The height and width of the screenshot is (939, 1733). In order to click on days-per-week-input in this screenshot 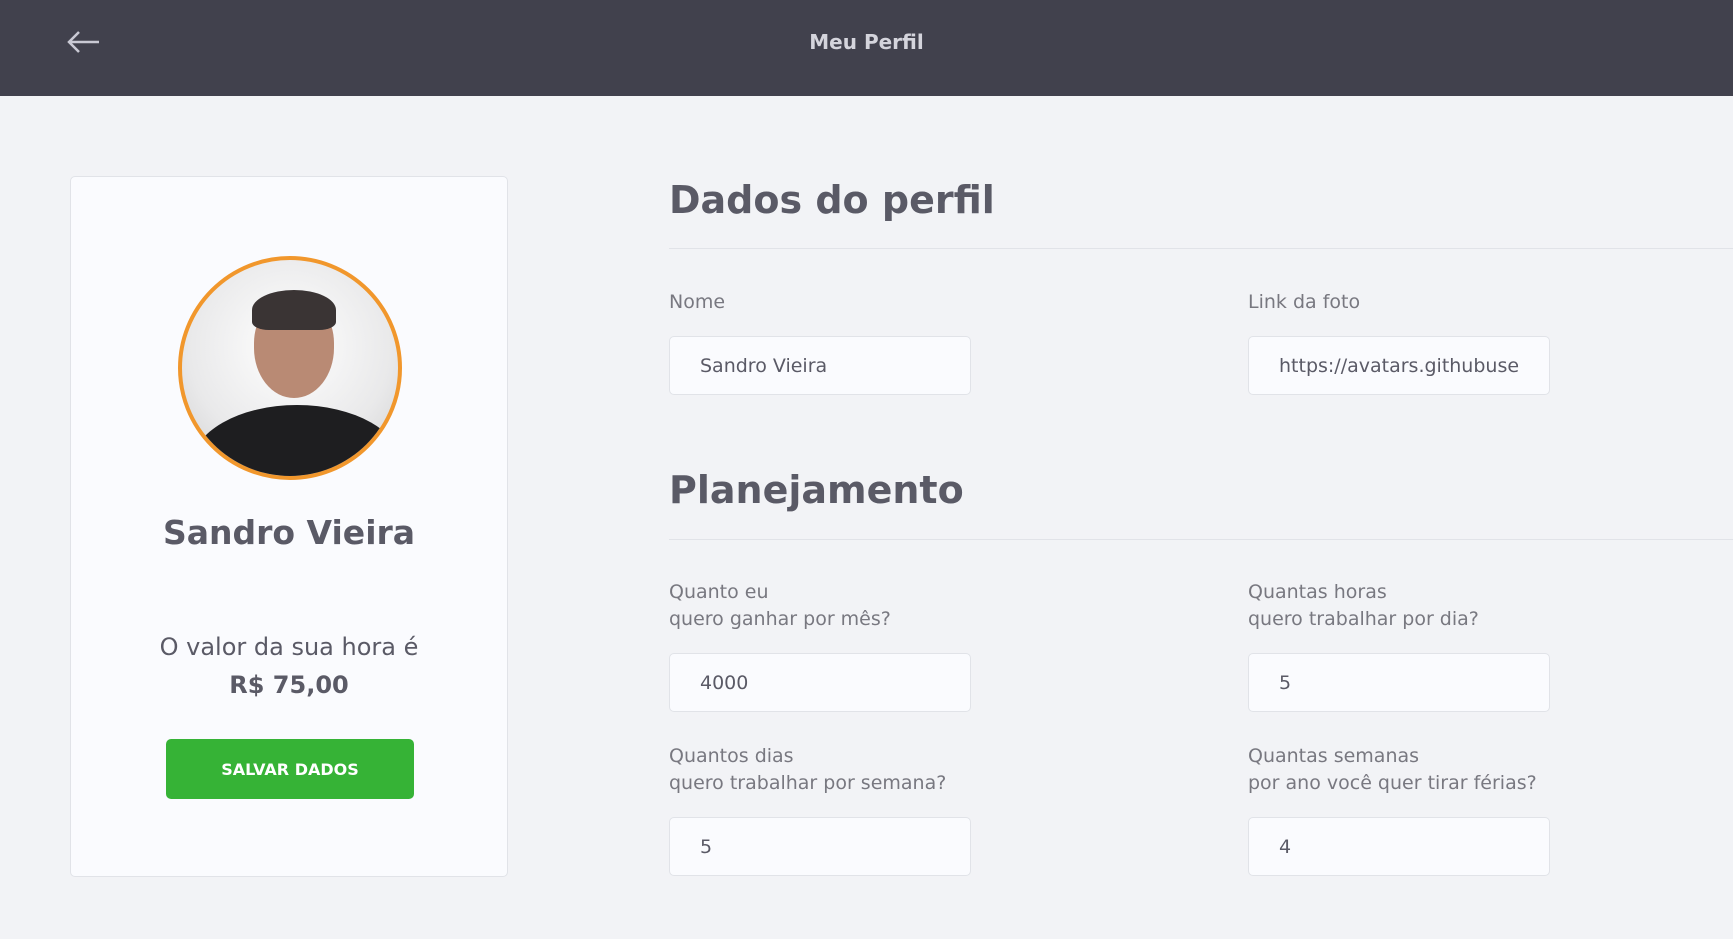, I will do `click(820, 846)`.